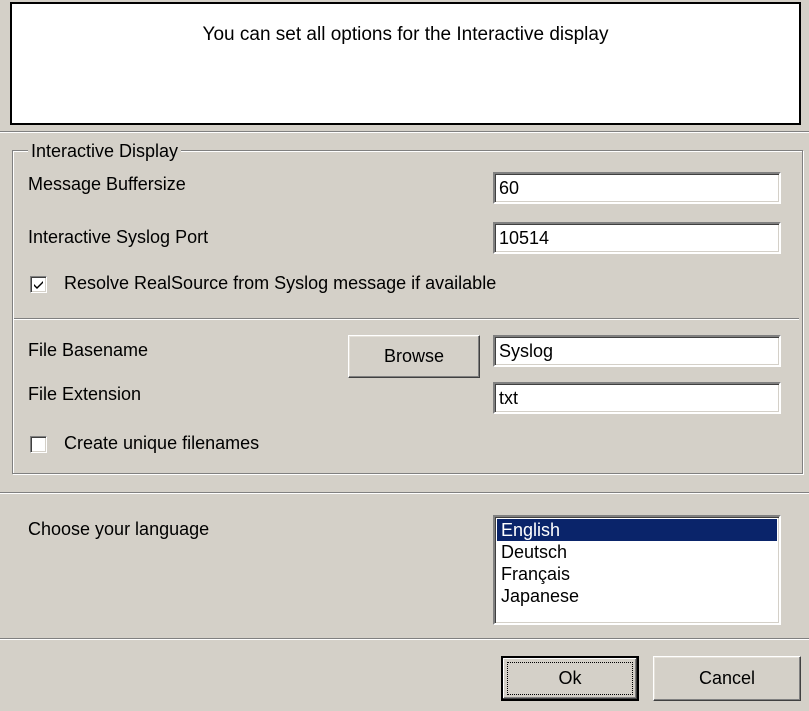 Image resolution: width=809 pixels, height=711 pixels. I want to click on cancel-button: Cancel, so click(727, 678).